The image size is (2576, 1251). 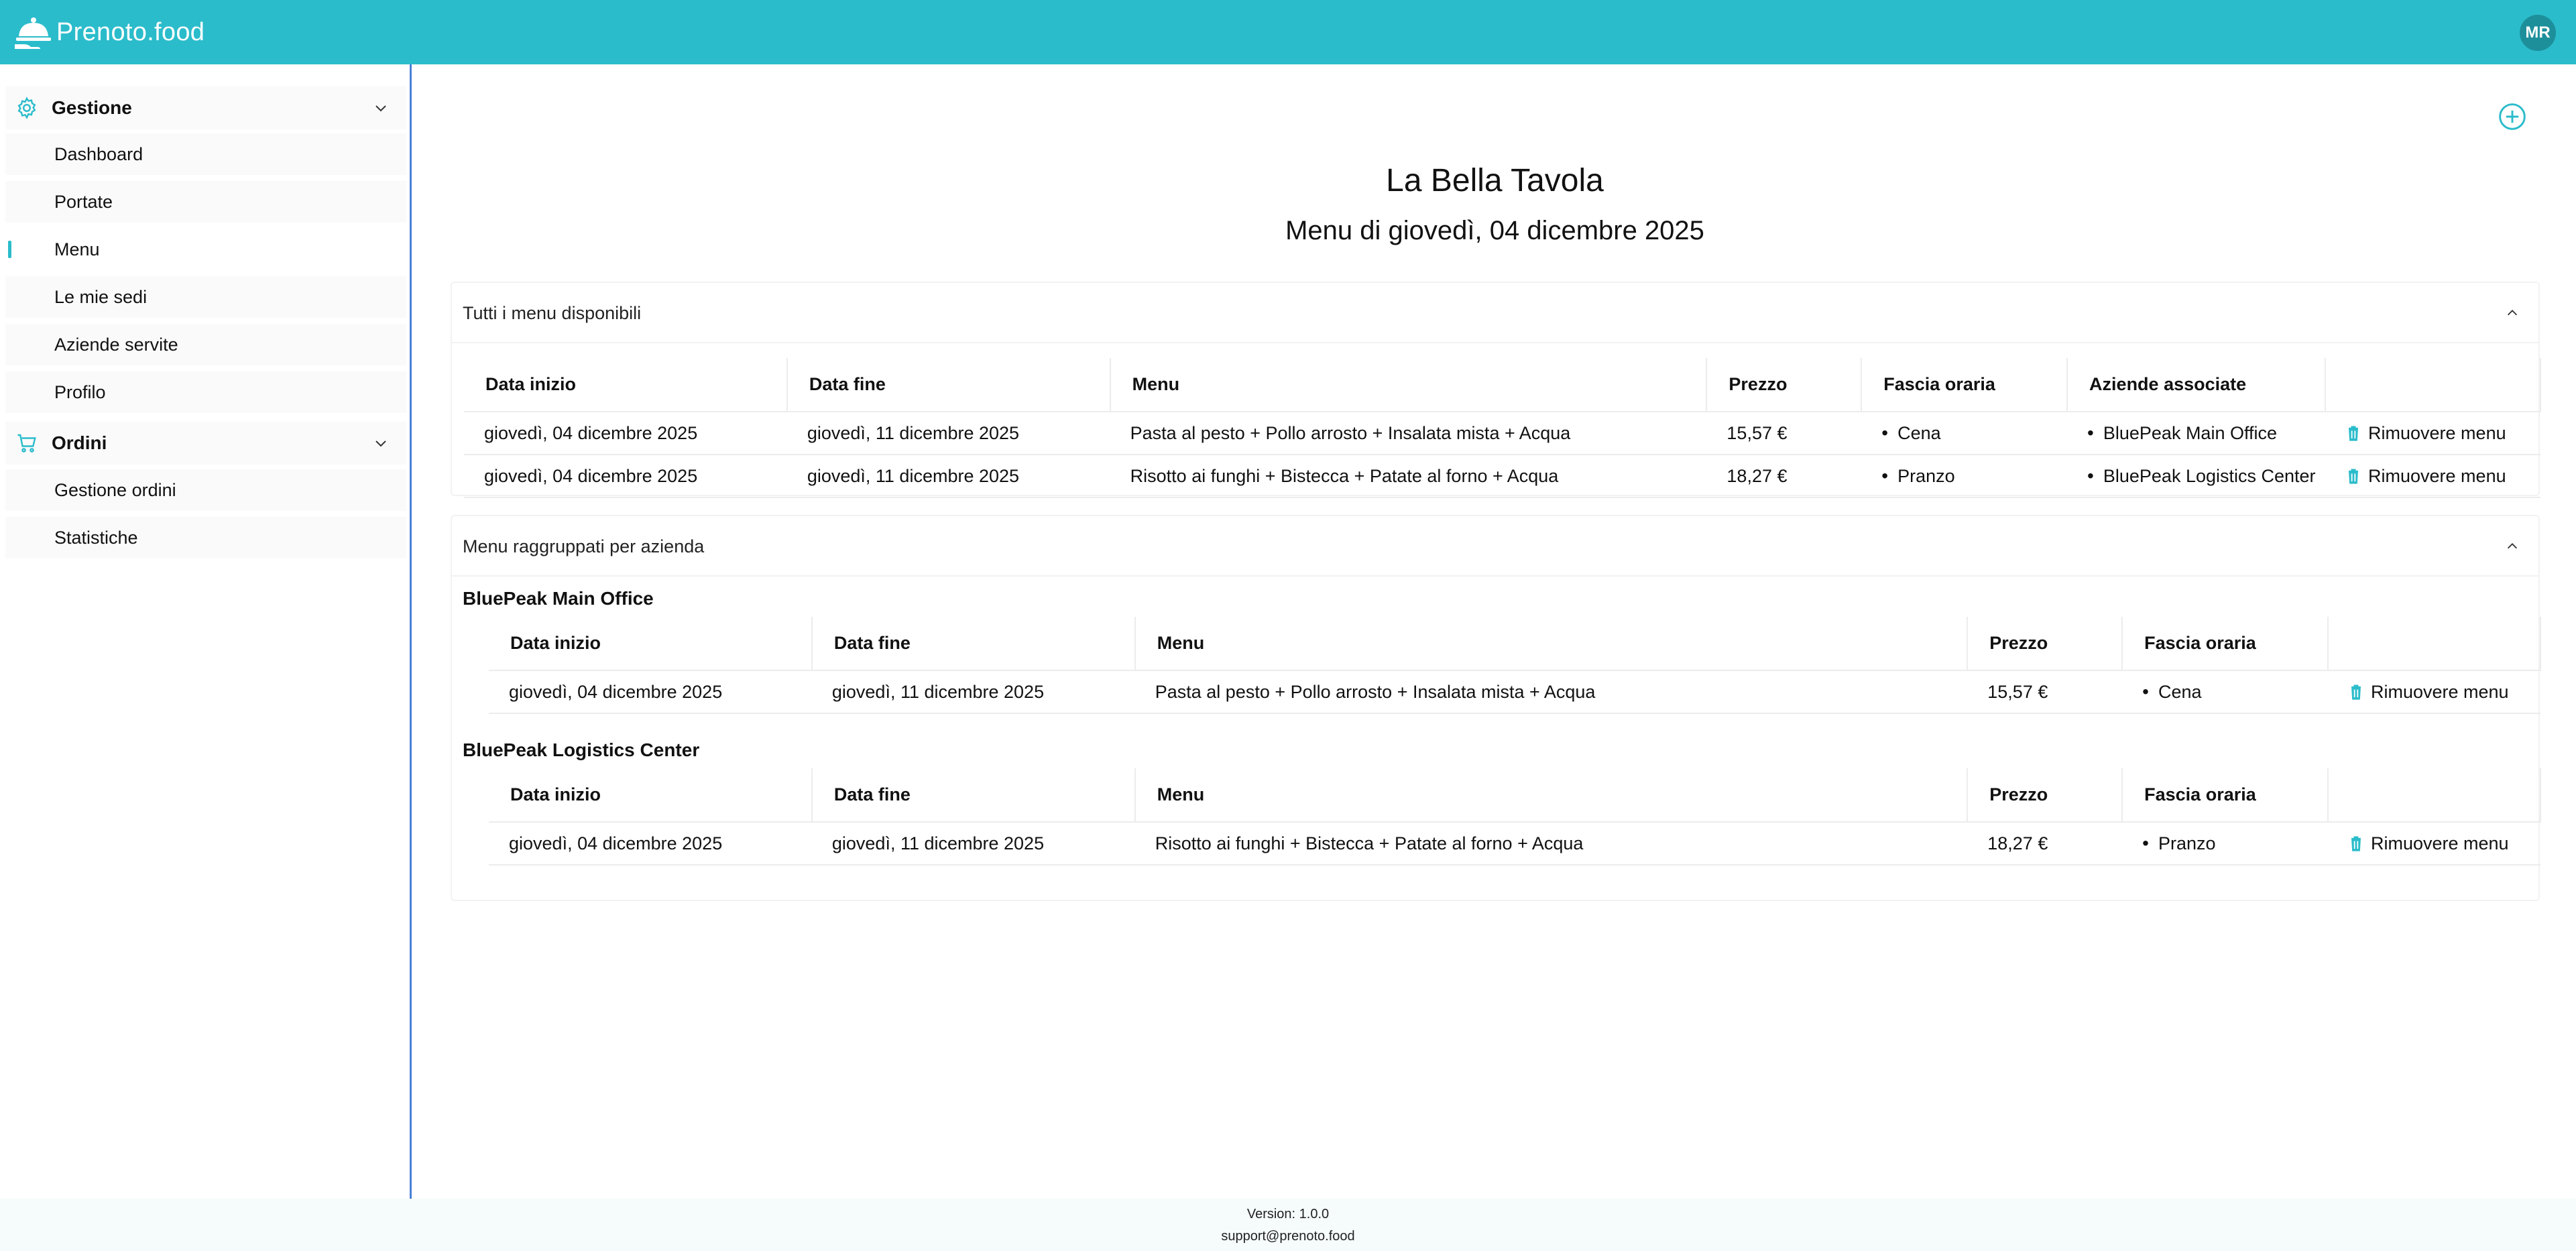 I want to click on version-text: Version: 1.0.0, so click(x=1288, y=1214).